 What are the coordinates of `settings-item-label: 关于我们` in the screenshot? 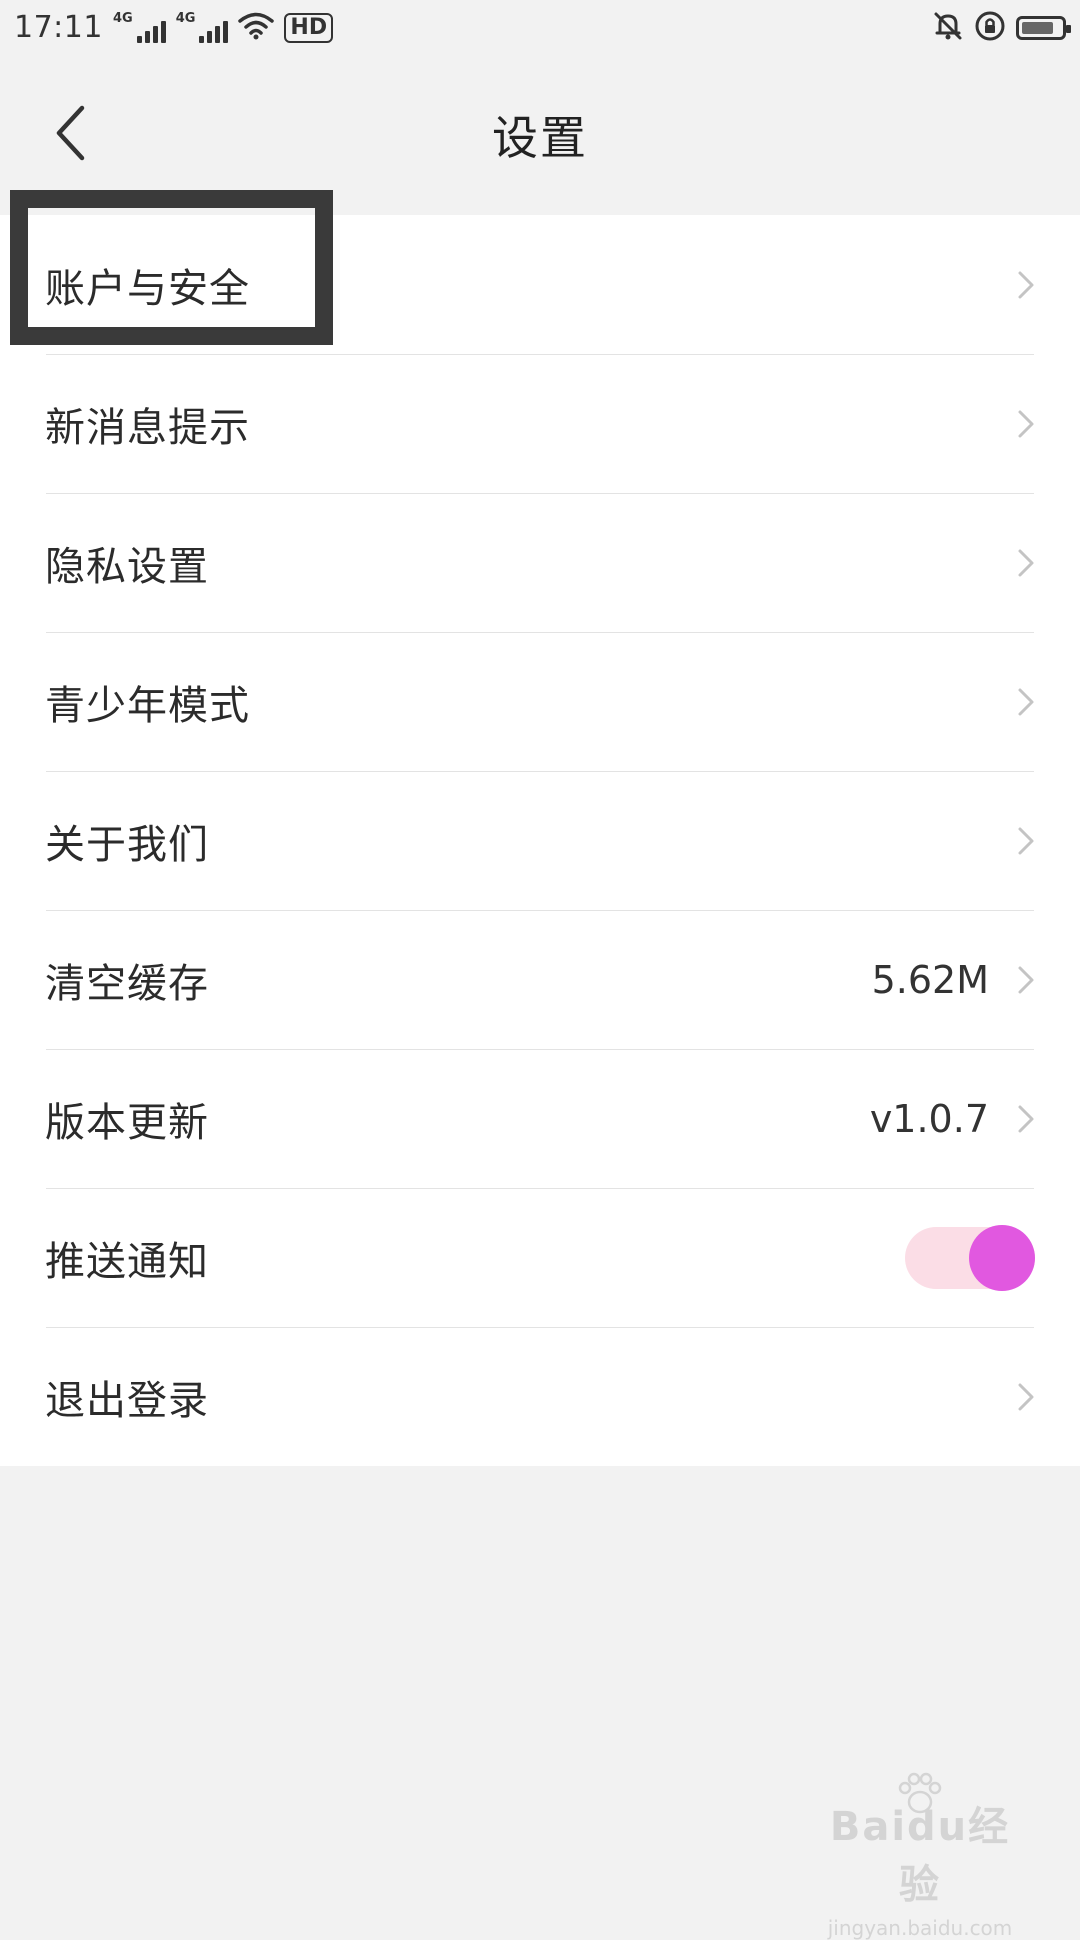 It's located at (127, 844).